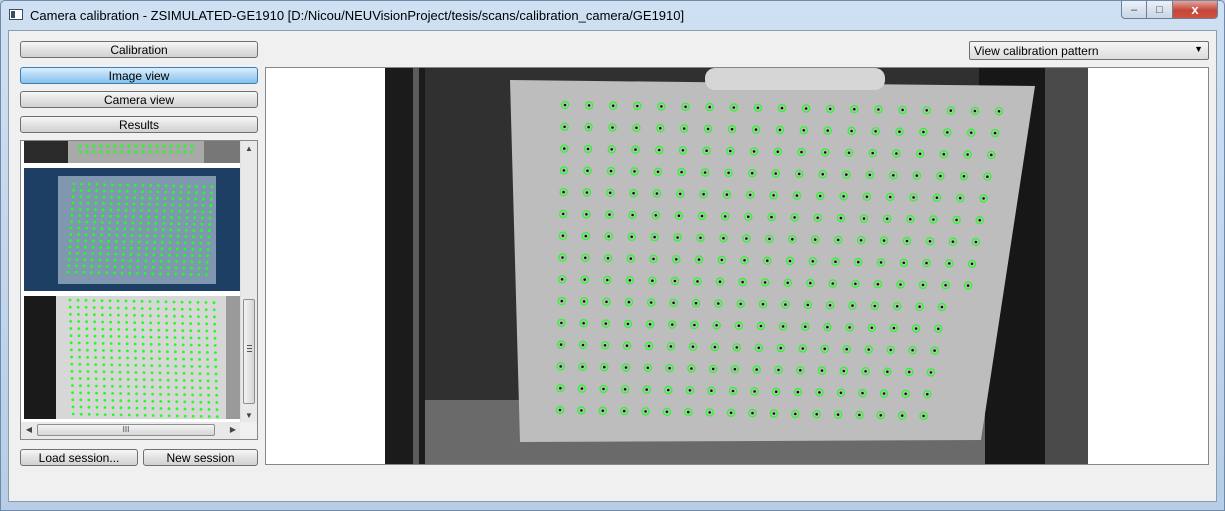 This screenshot has width=1225, height=511. I want to click on app-window-icon, so click(16, 14).